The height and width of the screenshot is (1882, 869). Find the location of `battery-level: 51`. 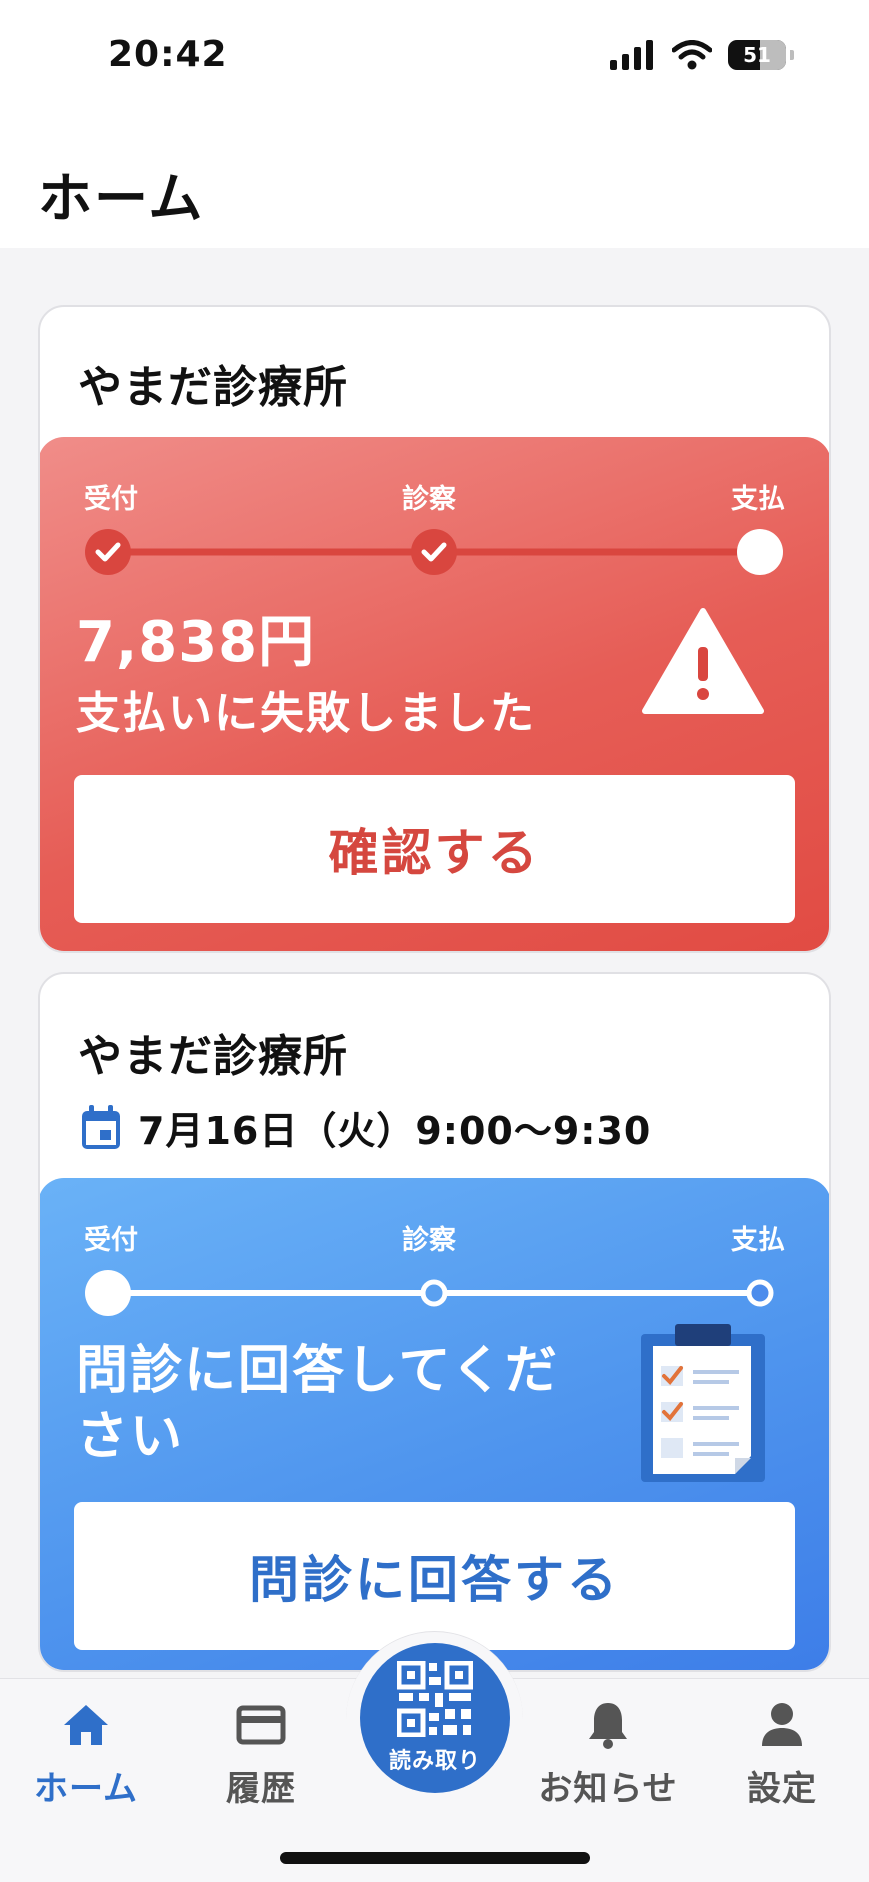

battery-level: 51 is located at coordinates (757, 55).